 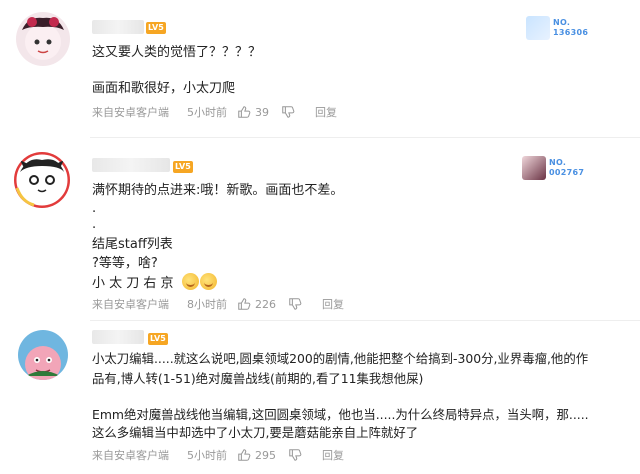 I want to click on like-count: 39, so click(x=262, y=112).